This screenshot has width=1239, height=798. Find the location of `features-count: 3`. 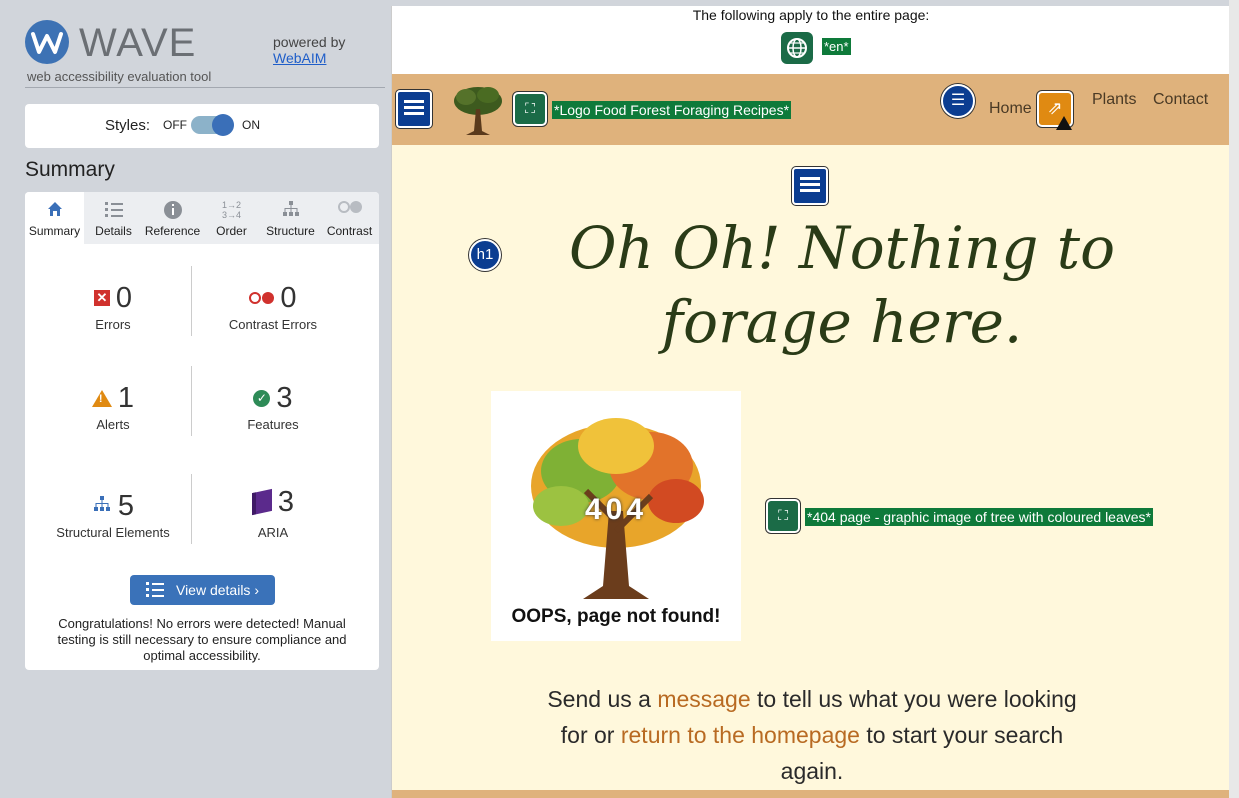

features-count: 3 is located at coordinates (284, 397).